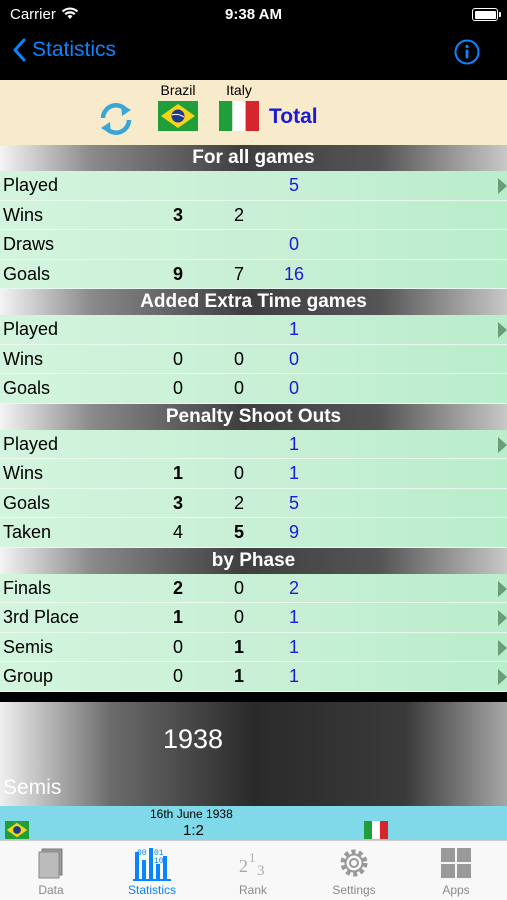 The image size is (507, 900). What do you see at coordinates (253, 474) in the screenshot?
I see `stat-row: Wins 1 0 1` at bounding box center [253, 474].